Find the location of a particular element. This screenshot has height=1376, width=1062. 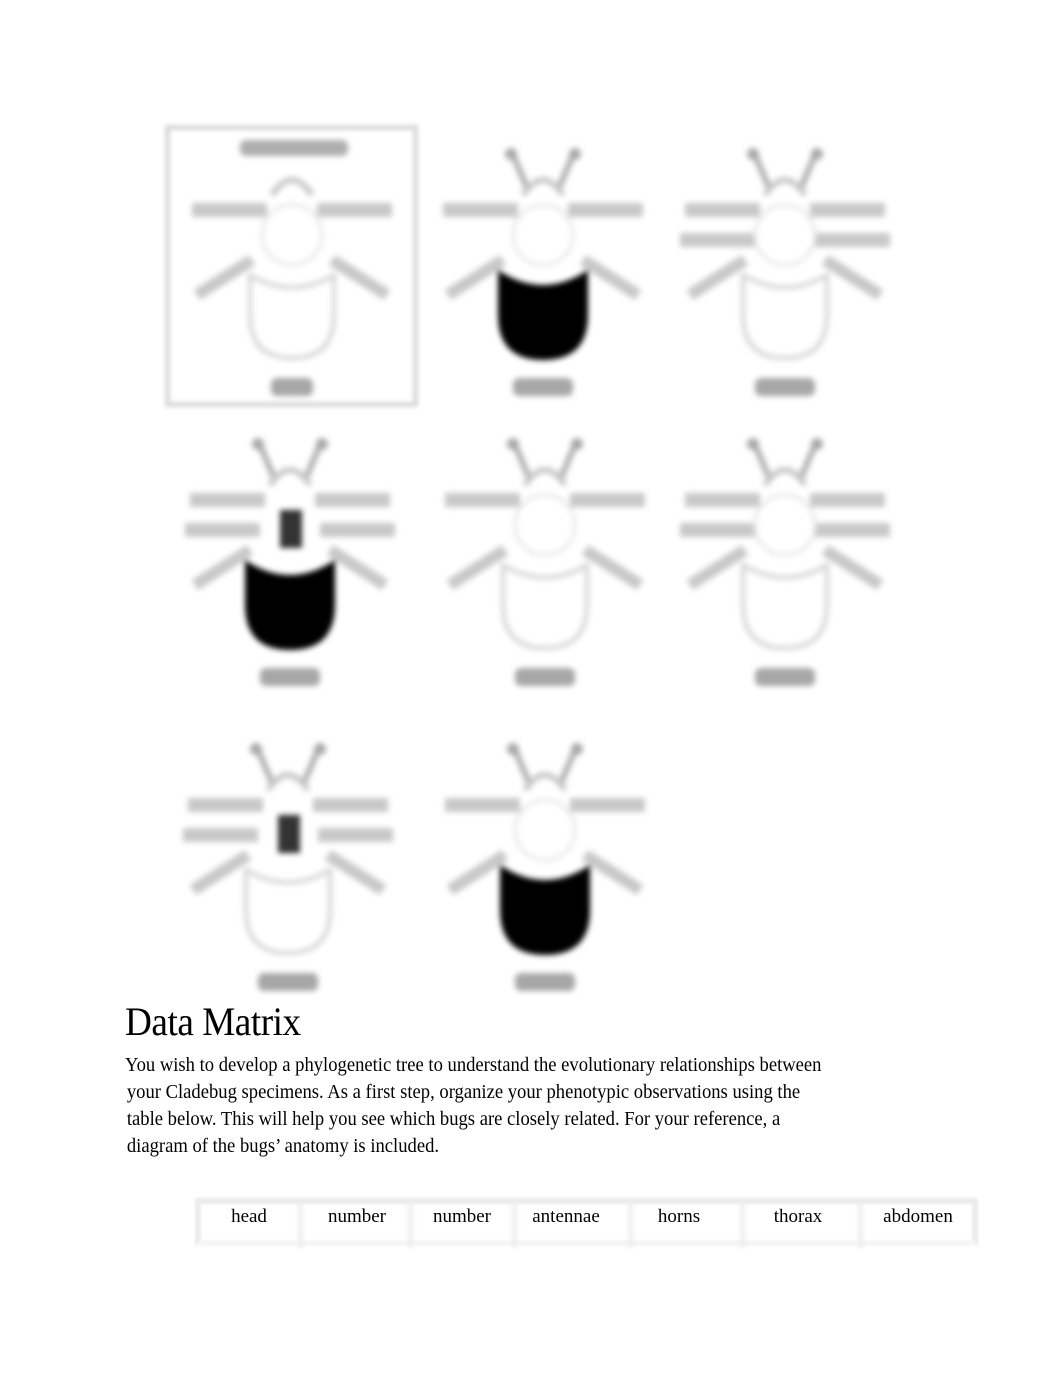

table-header-abdomen: abdomen is located at coordinates (918, 1216).